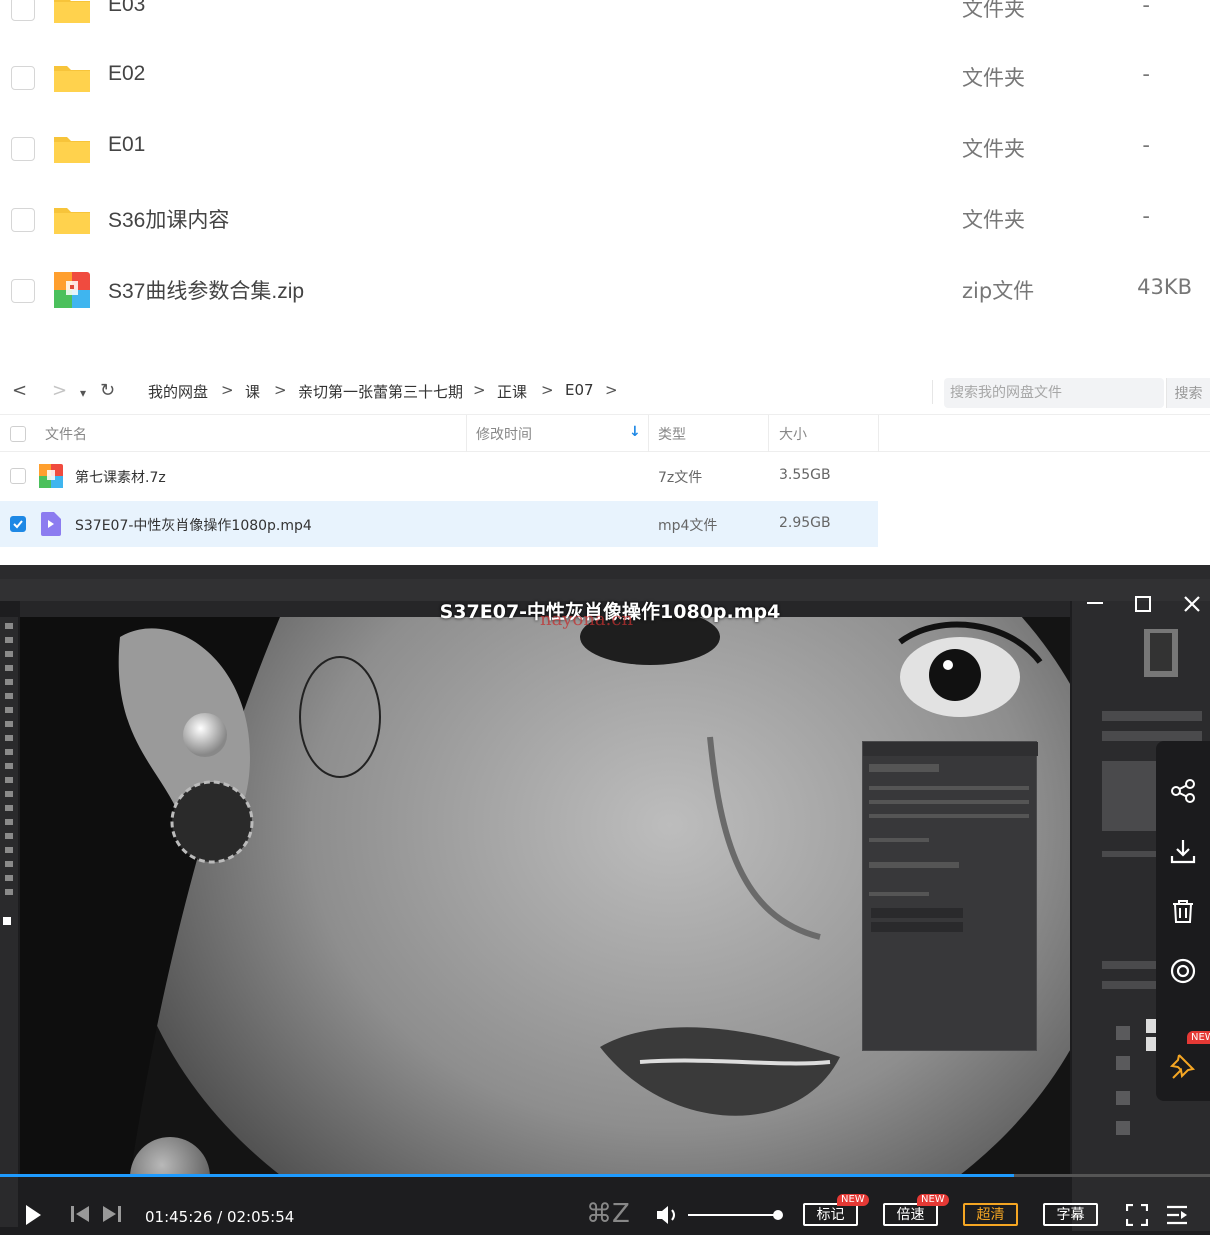 This screenshot has width=1210, height=1235. What do you see at coordinates (107, 391) in the screenshot?
I see `refresh-icon: ↻` at bounding box center [107, 391].